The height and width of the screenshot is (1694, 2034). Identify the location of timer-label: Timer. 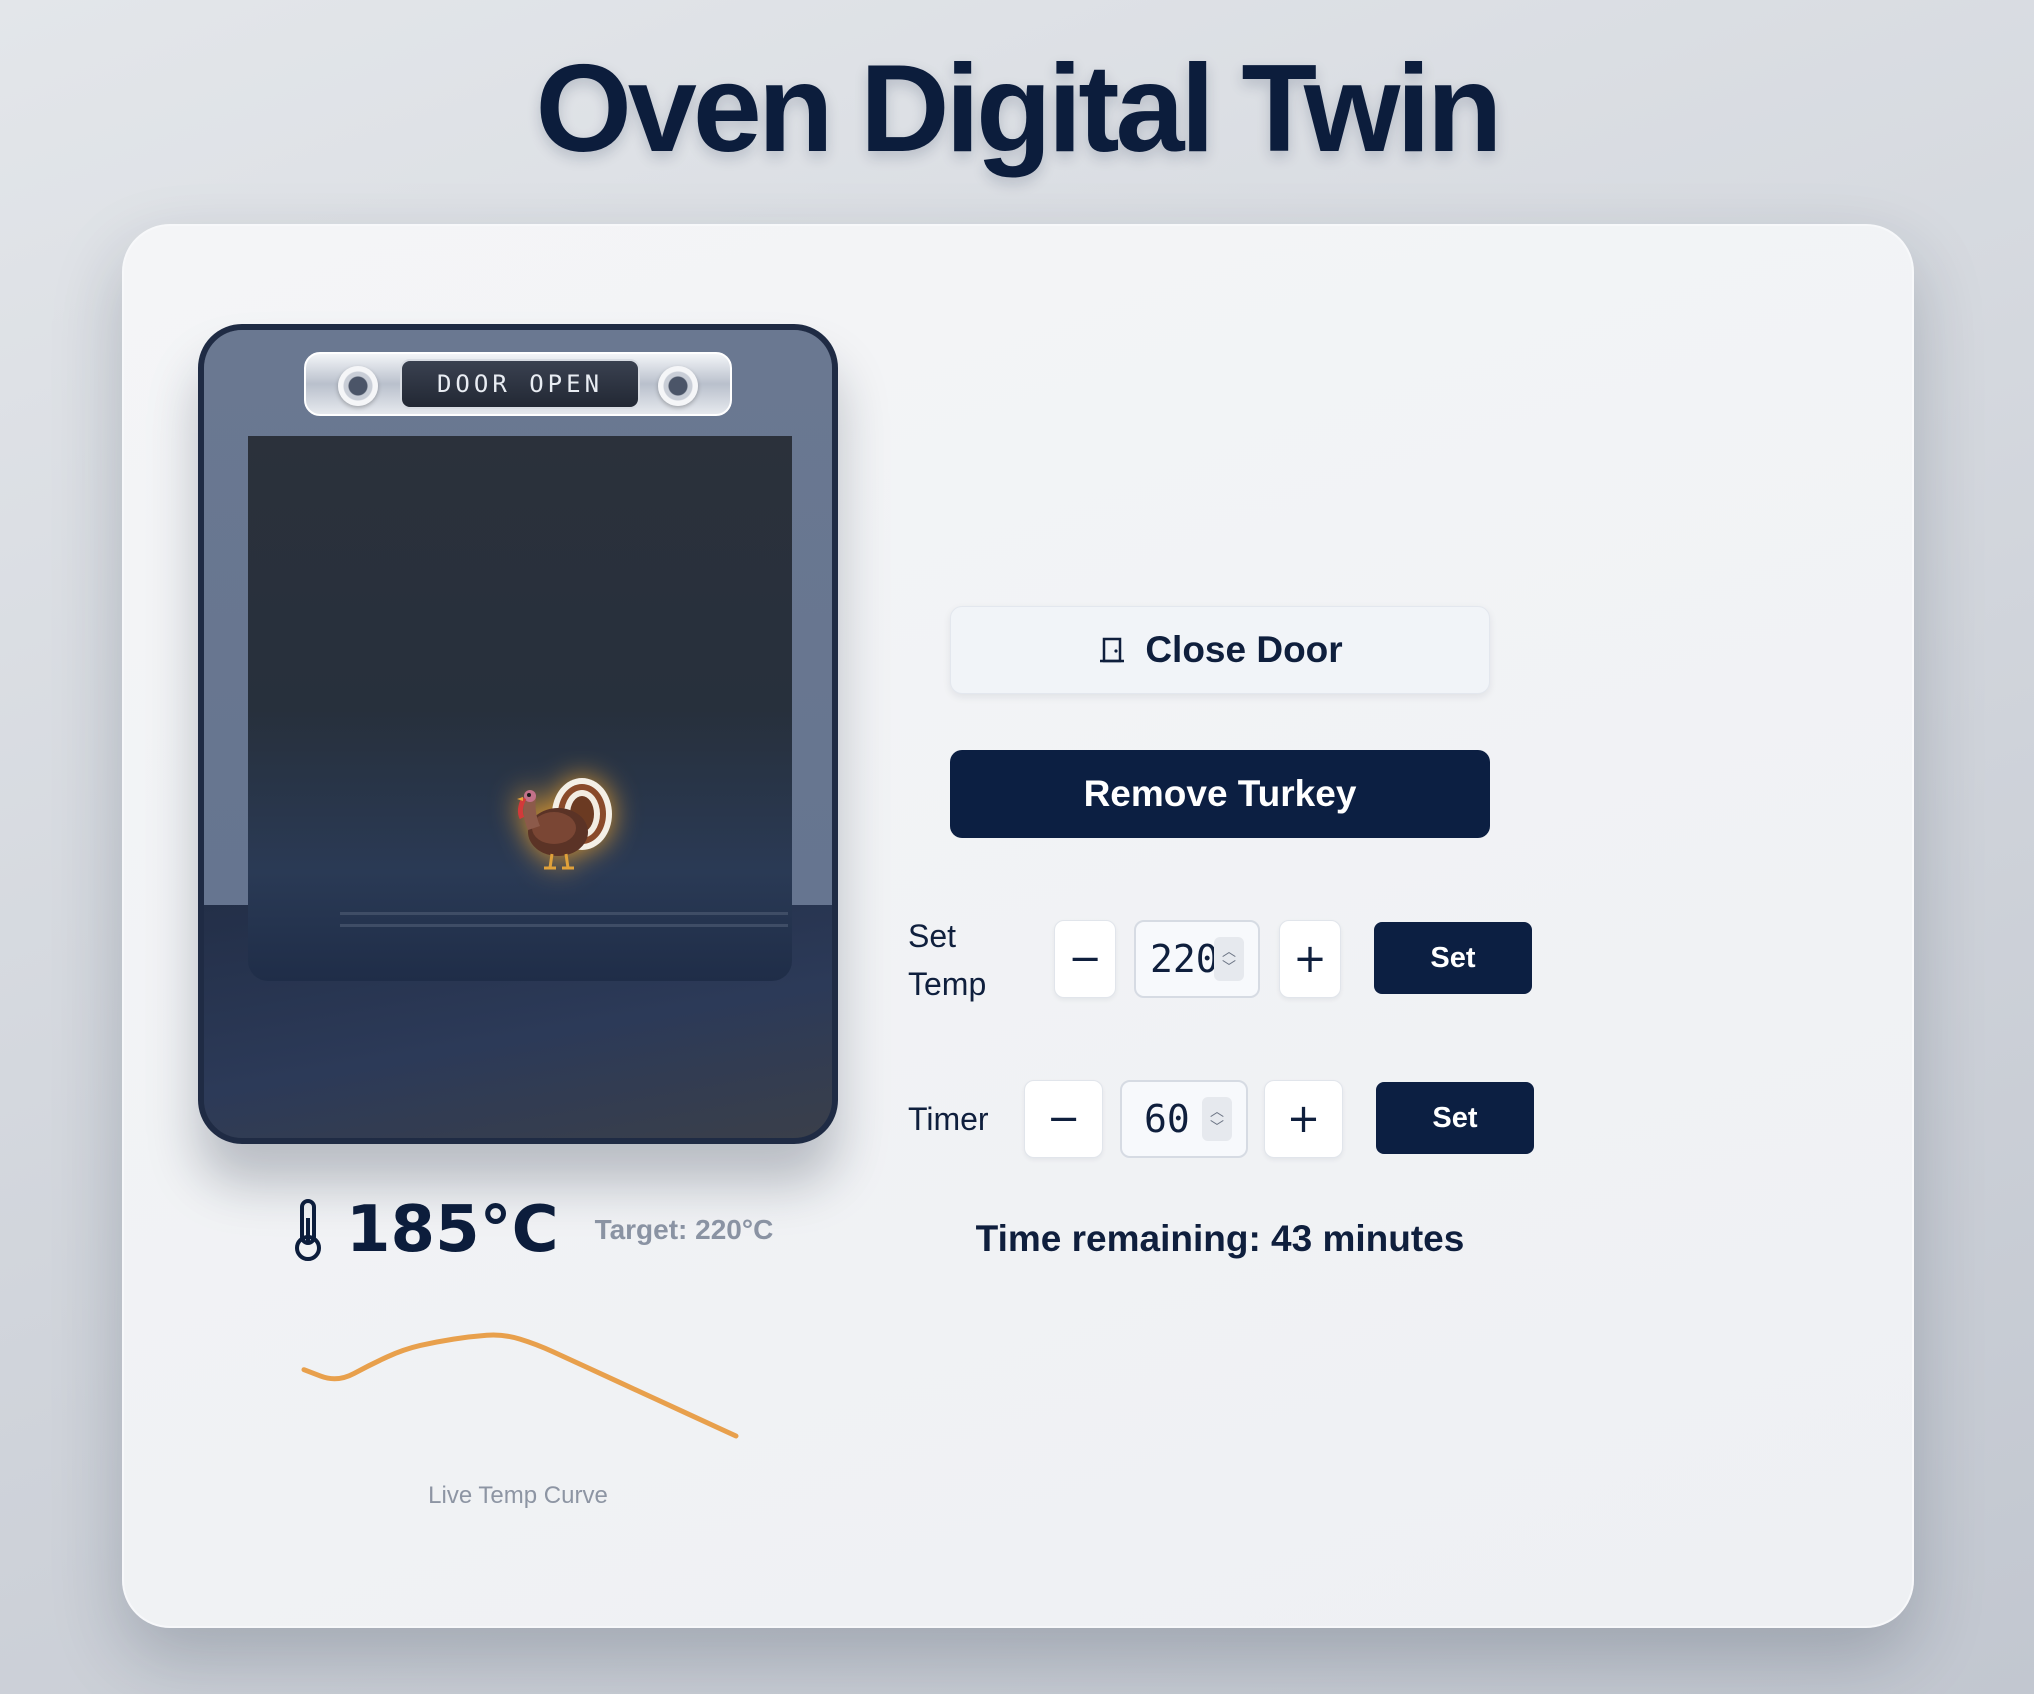
(948, 1119).